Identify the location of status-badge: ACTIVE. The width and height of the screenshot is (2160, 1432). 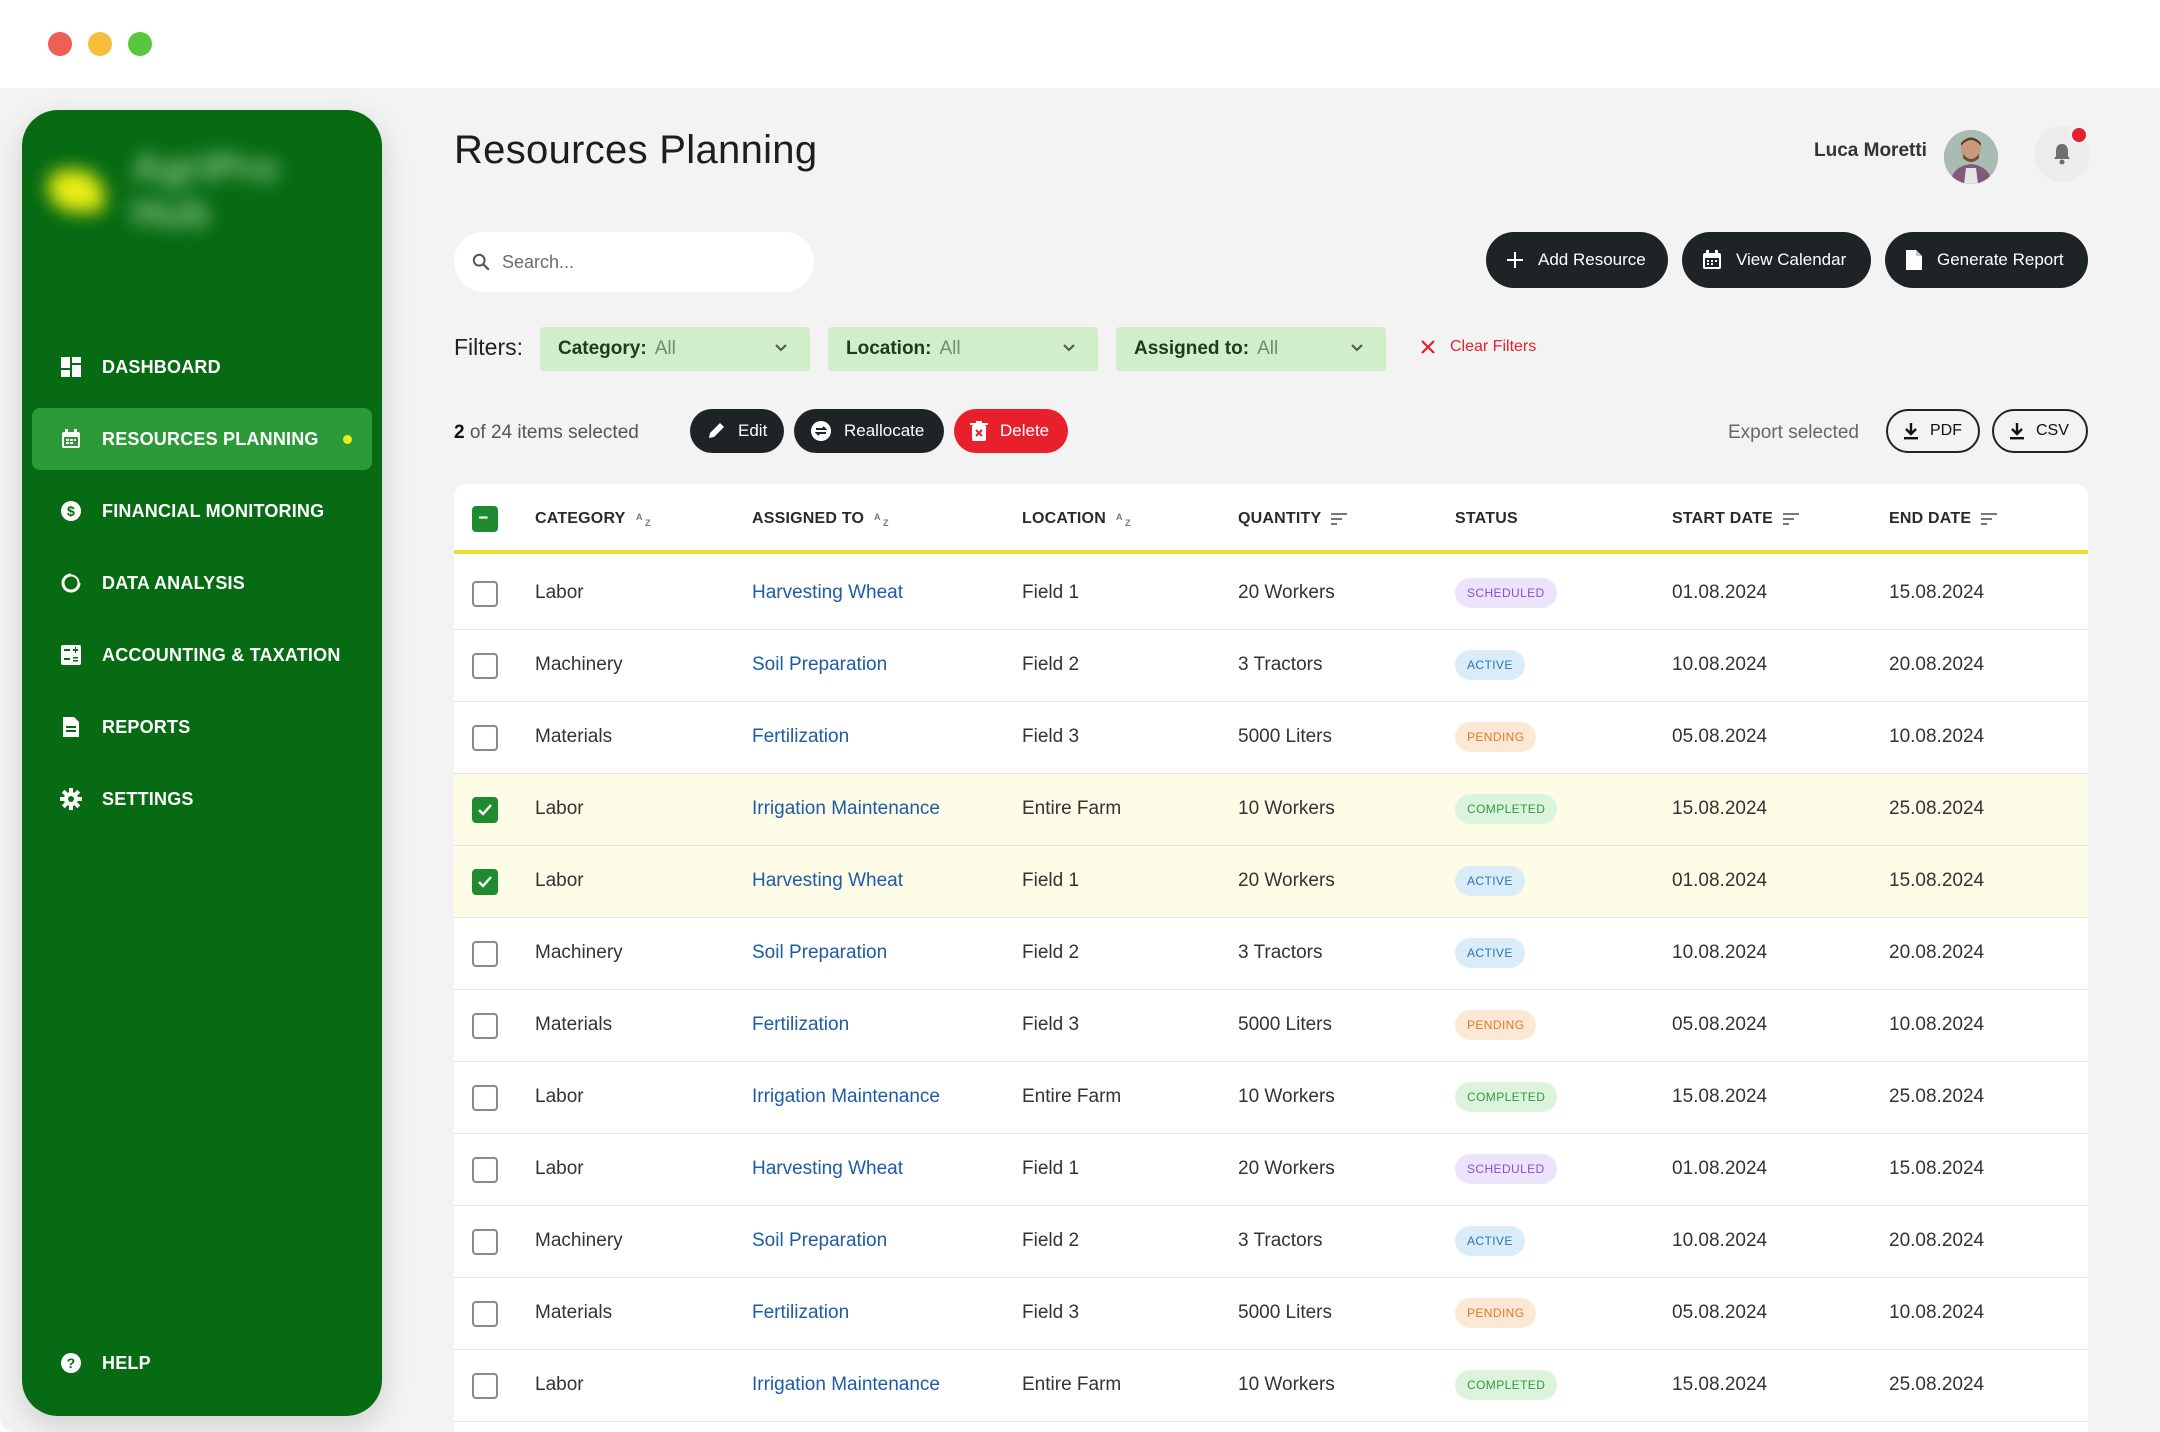
(1490, 665).